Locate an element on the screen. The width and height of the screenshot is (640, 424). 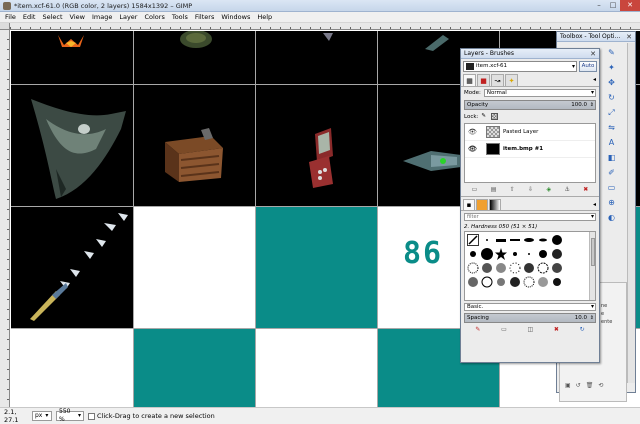
restore-options-icon: ↺ is located at coordinates (578, 385).